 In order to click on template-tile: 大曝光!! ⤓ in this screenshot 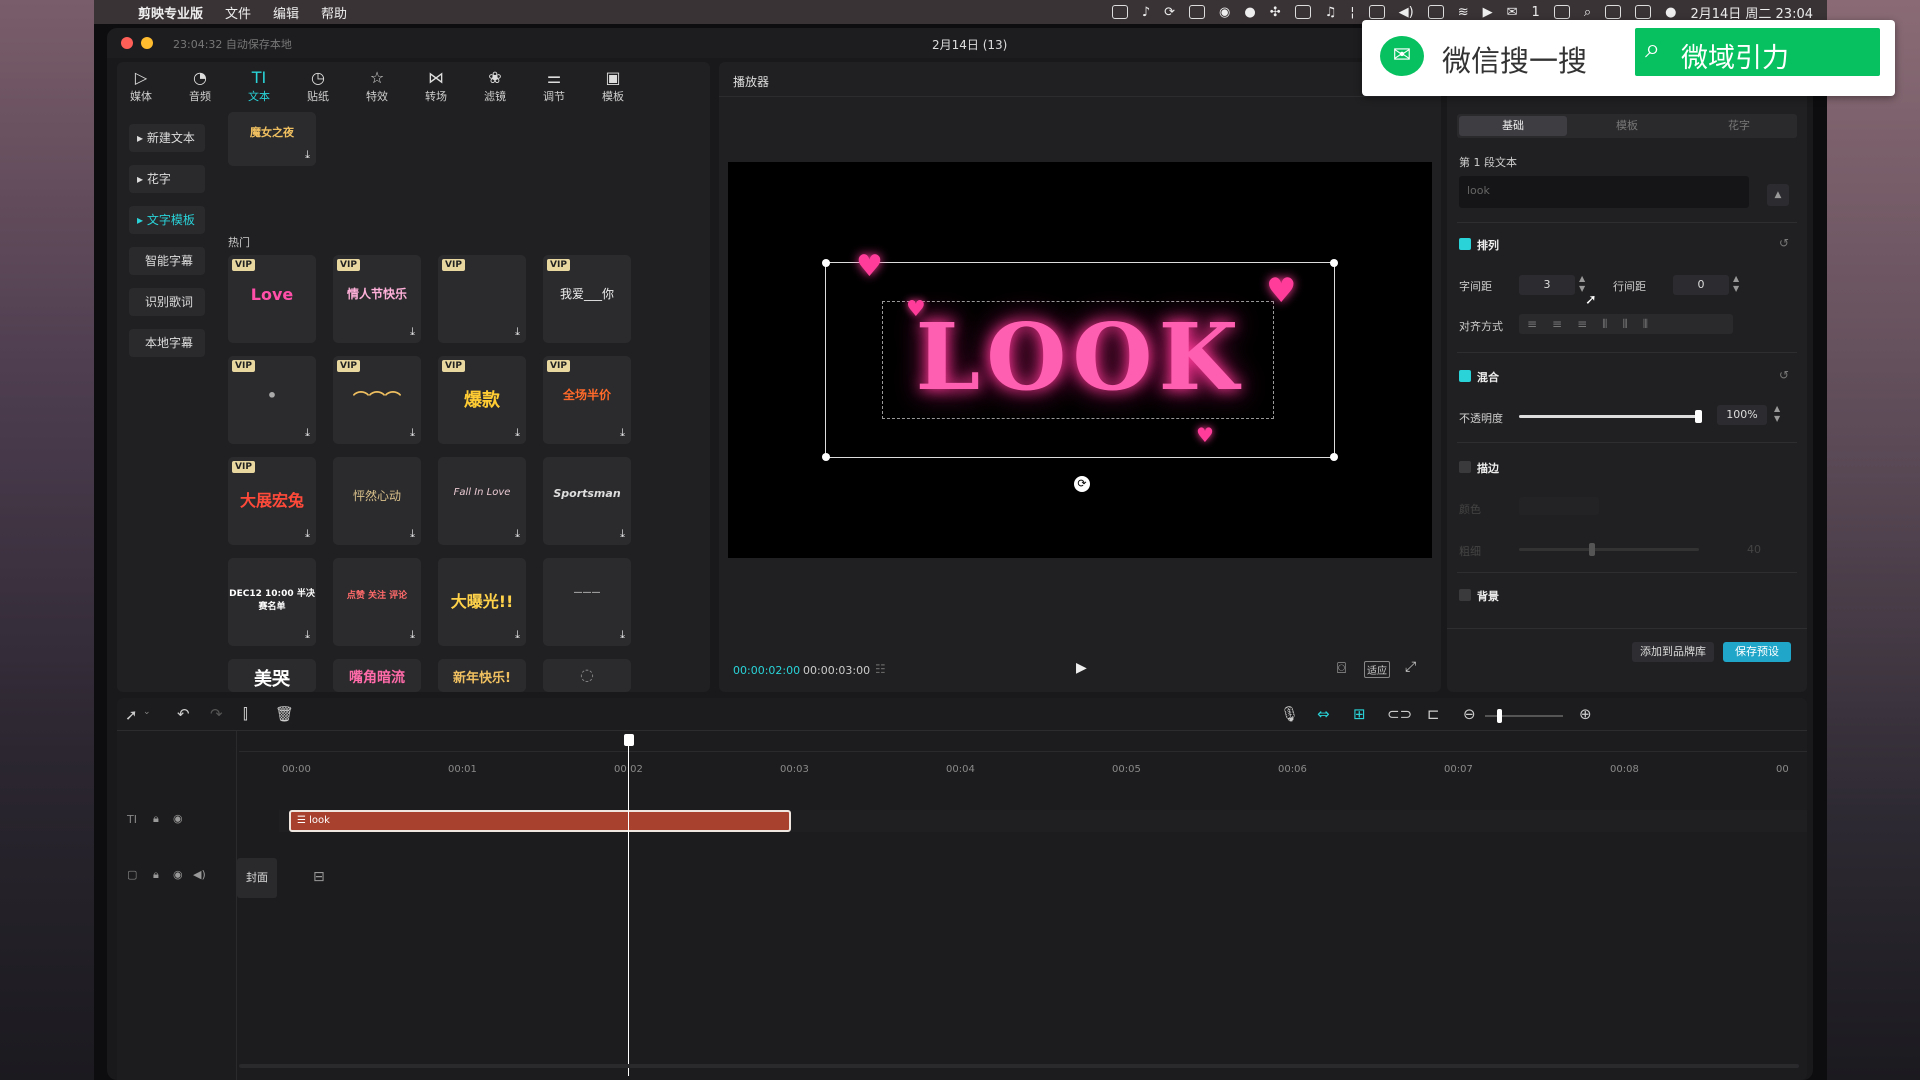, I will do `click(482, 602)`.